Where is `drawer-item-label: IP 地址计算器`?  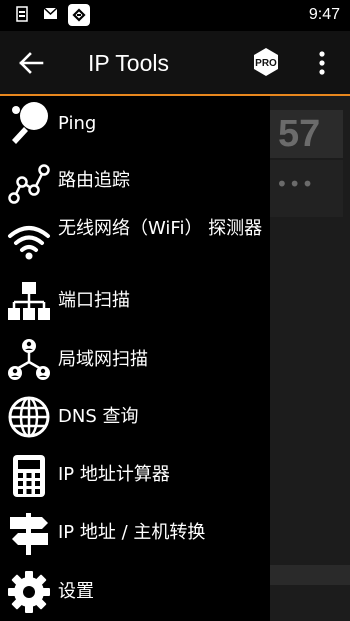 drawer-item-label: IP 地址计算器 is located at coordinates (114, 474).